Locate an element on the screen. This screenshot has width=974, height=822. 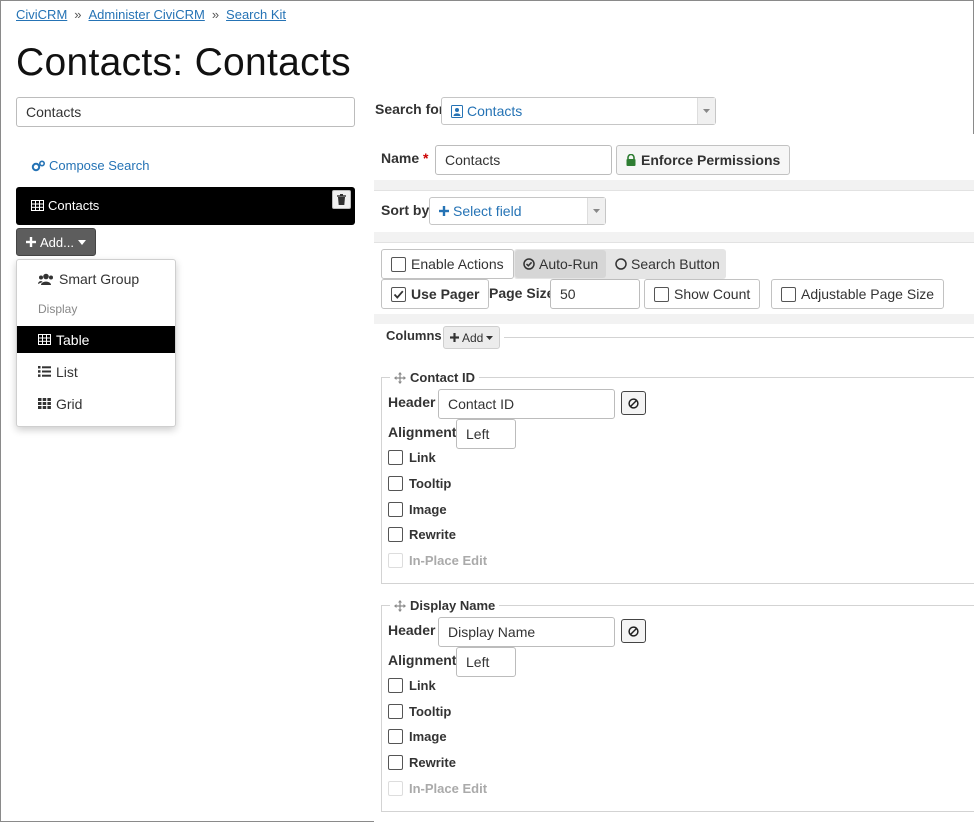
delete-display-button is located at coordinates (341, 199).